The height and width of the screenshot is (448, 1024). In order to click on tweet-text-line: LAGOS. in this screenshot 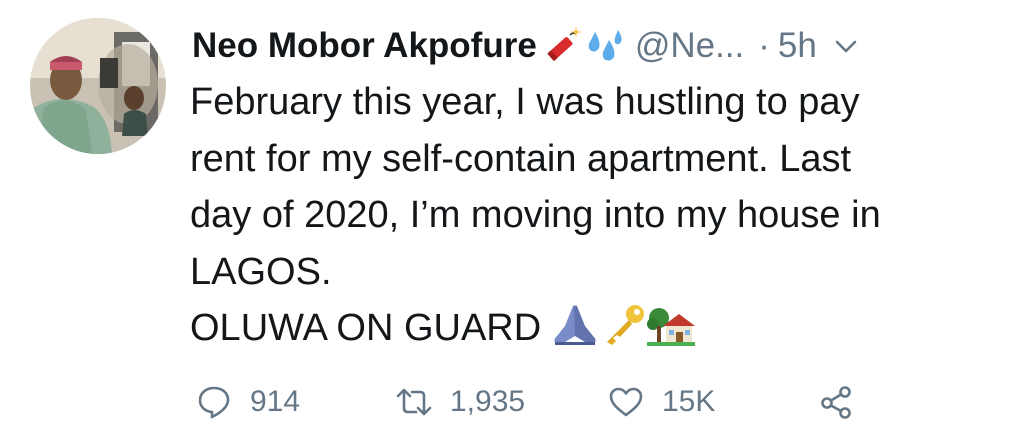, I will do `click(261, 271)`.